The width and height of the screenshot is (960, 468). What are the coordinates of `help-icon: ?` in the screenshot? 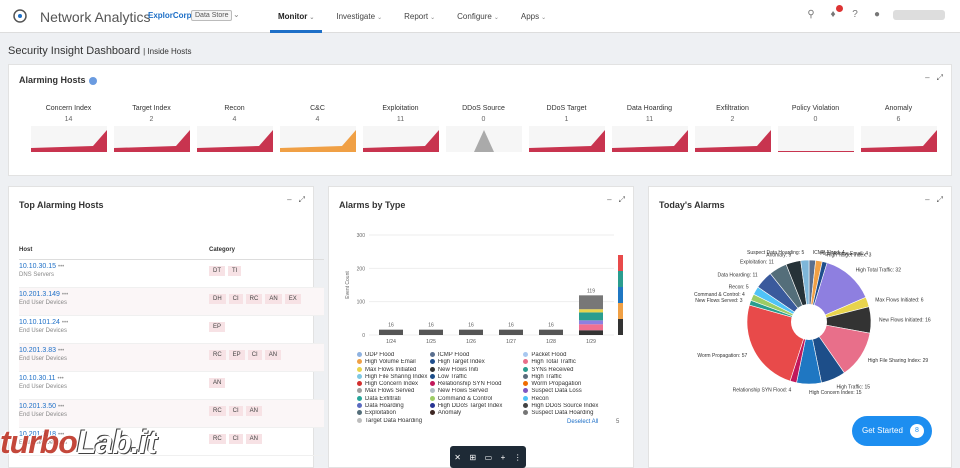 It's located at (855, 15).